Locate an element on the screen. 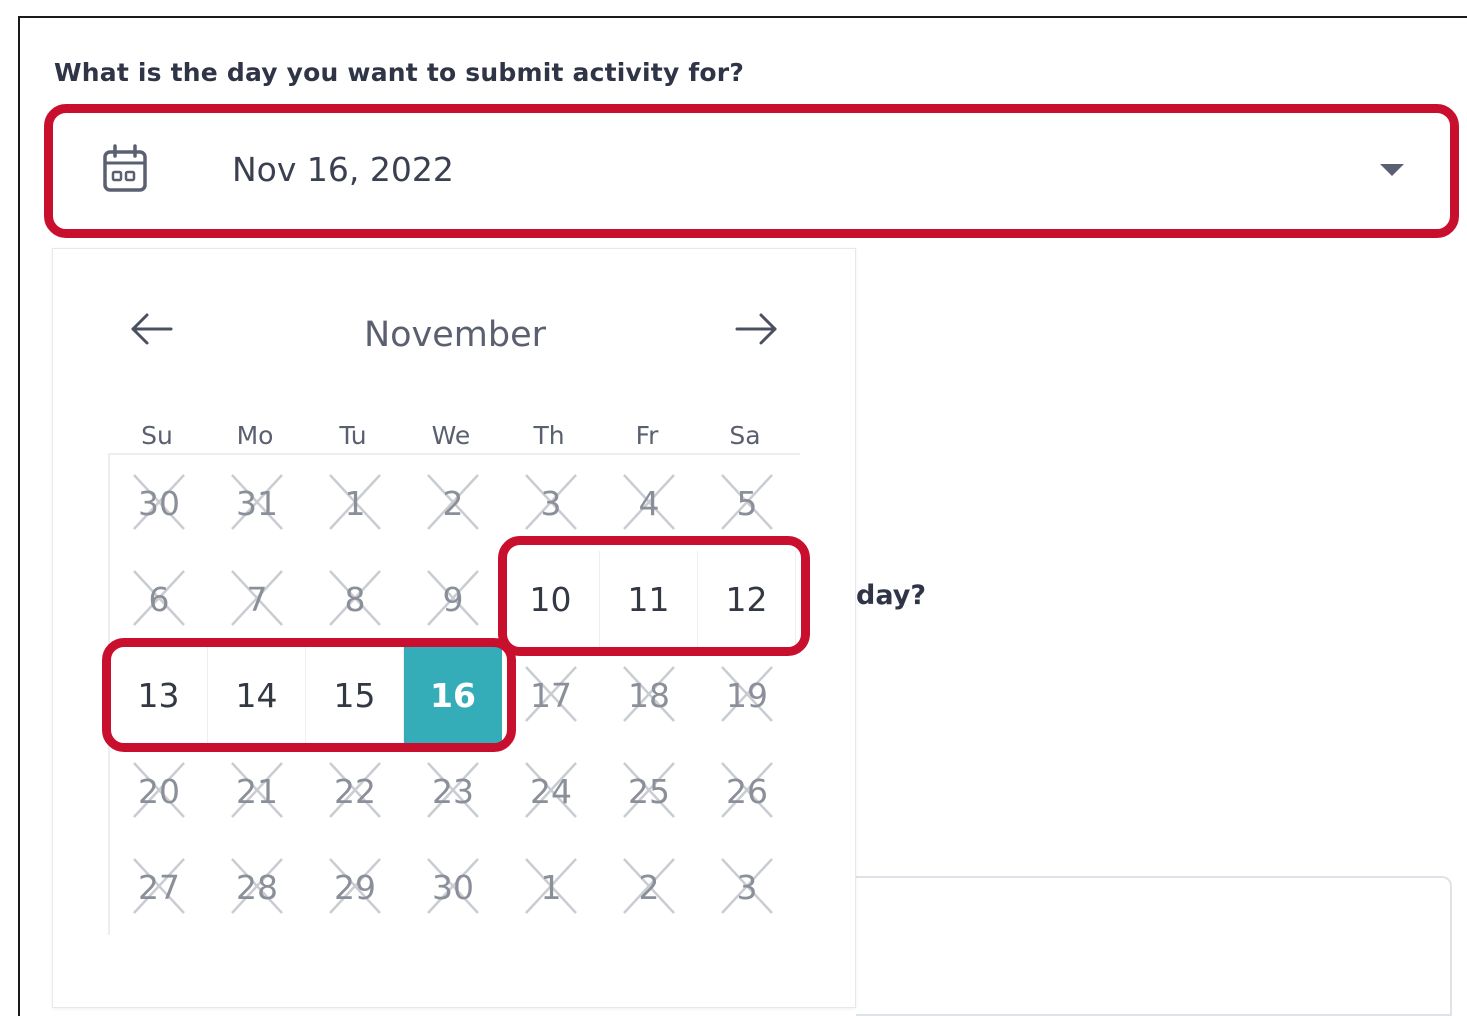 The width and height of the screenshot is (1467, 1016). day-number: 25 is located at coordinates (649, 791).